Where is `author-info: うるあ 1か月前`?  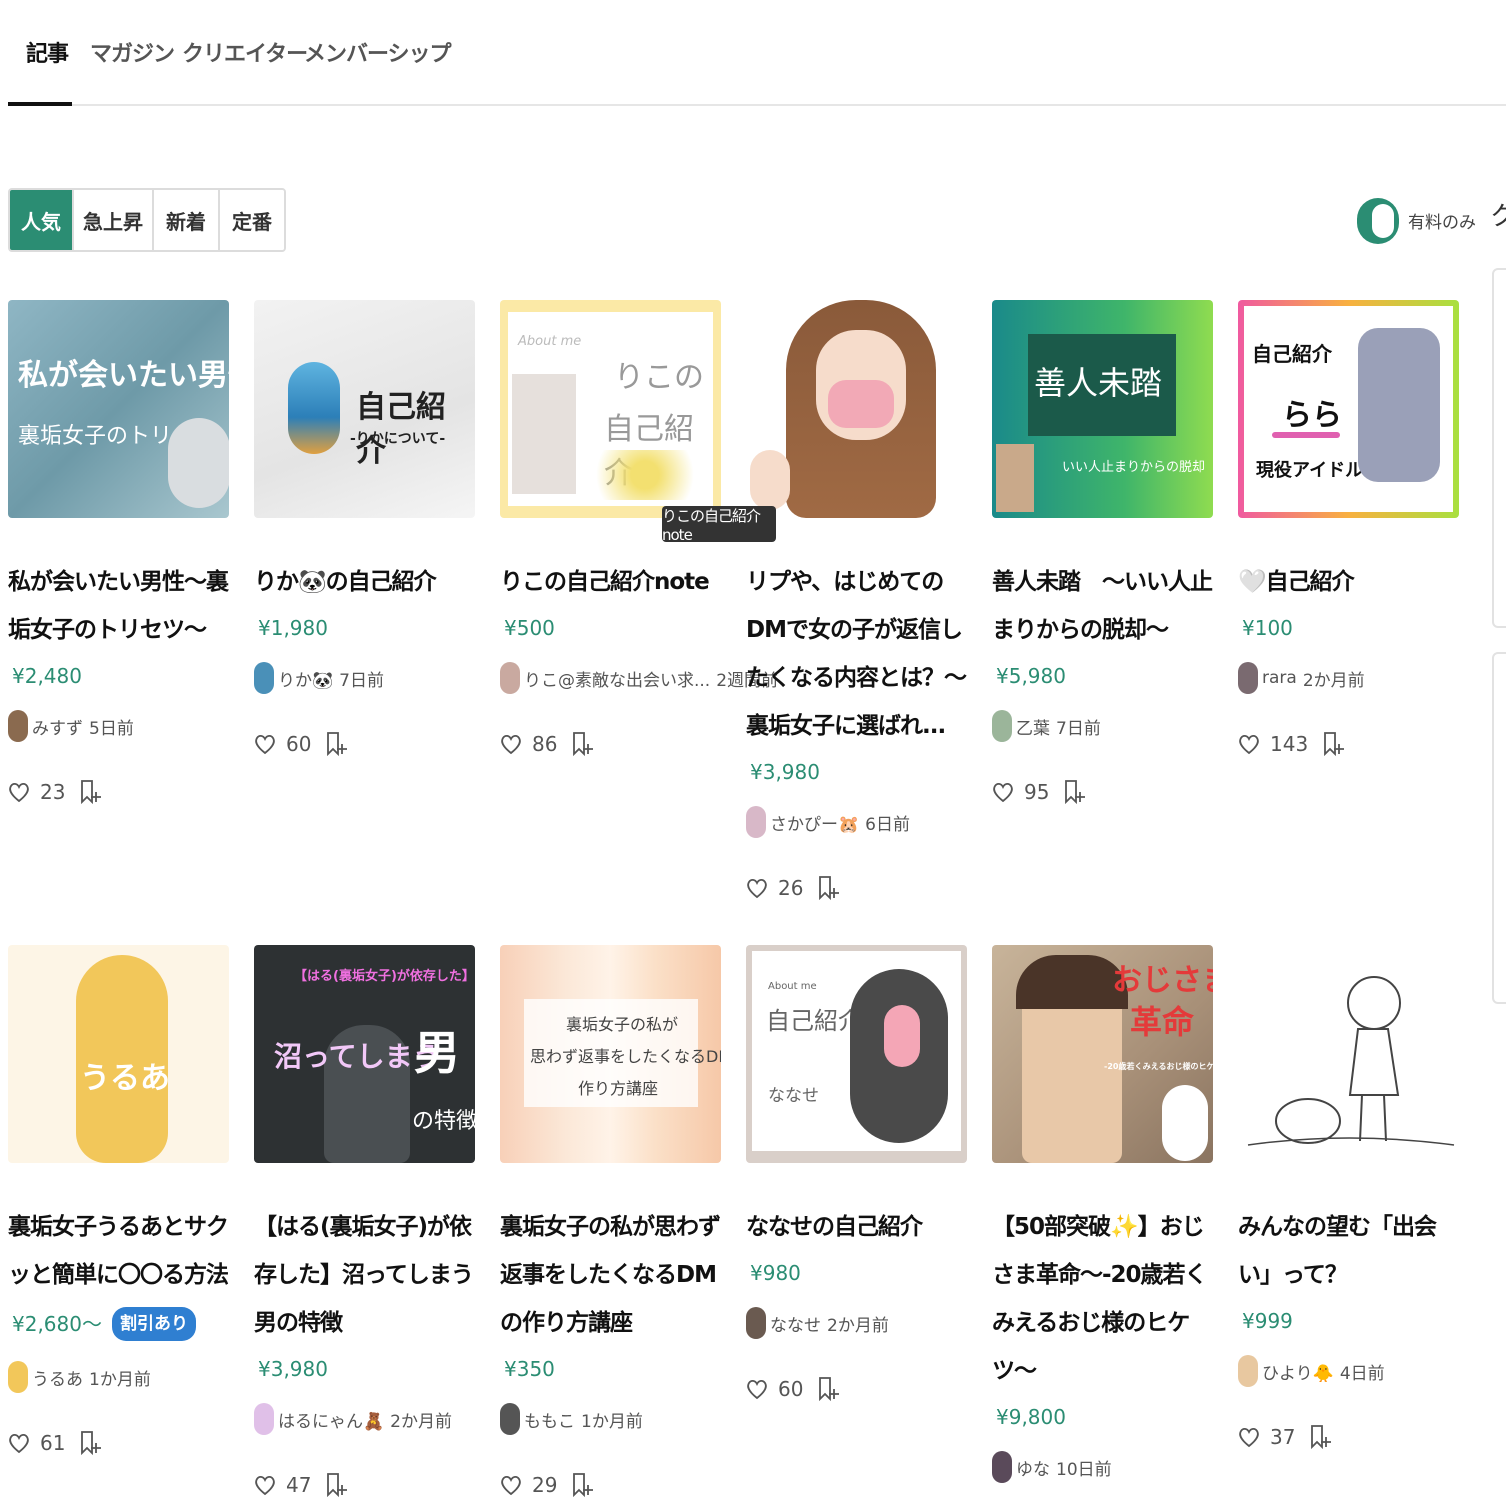
author-info: うるあ 1か月前 is located at coordinates (118, 1377).